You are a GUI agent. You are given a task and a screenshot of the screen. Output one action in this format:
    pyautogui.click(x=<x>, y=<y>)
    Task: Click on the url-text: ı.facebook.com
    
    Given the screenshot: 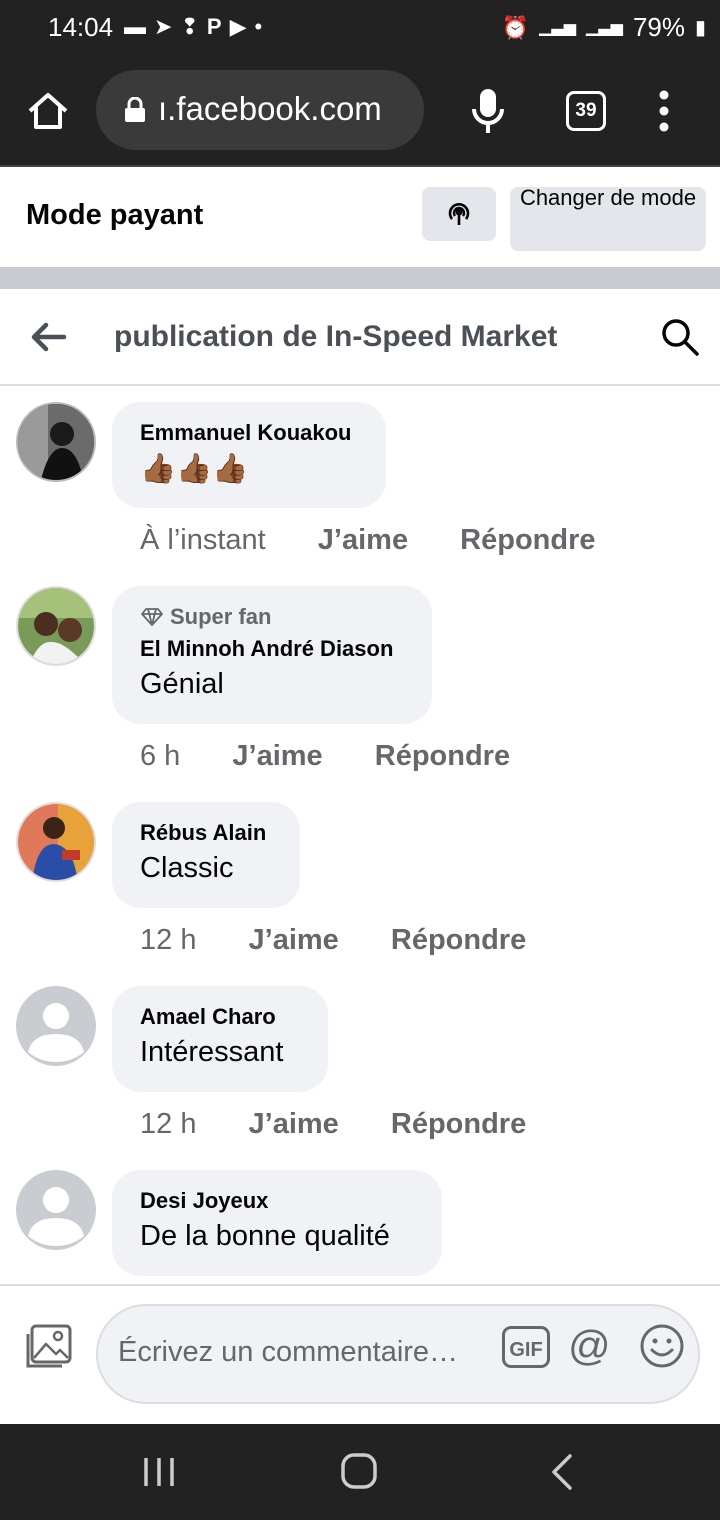 What is the action you would take?
    pyautogui.click(x=270, y=108)
    